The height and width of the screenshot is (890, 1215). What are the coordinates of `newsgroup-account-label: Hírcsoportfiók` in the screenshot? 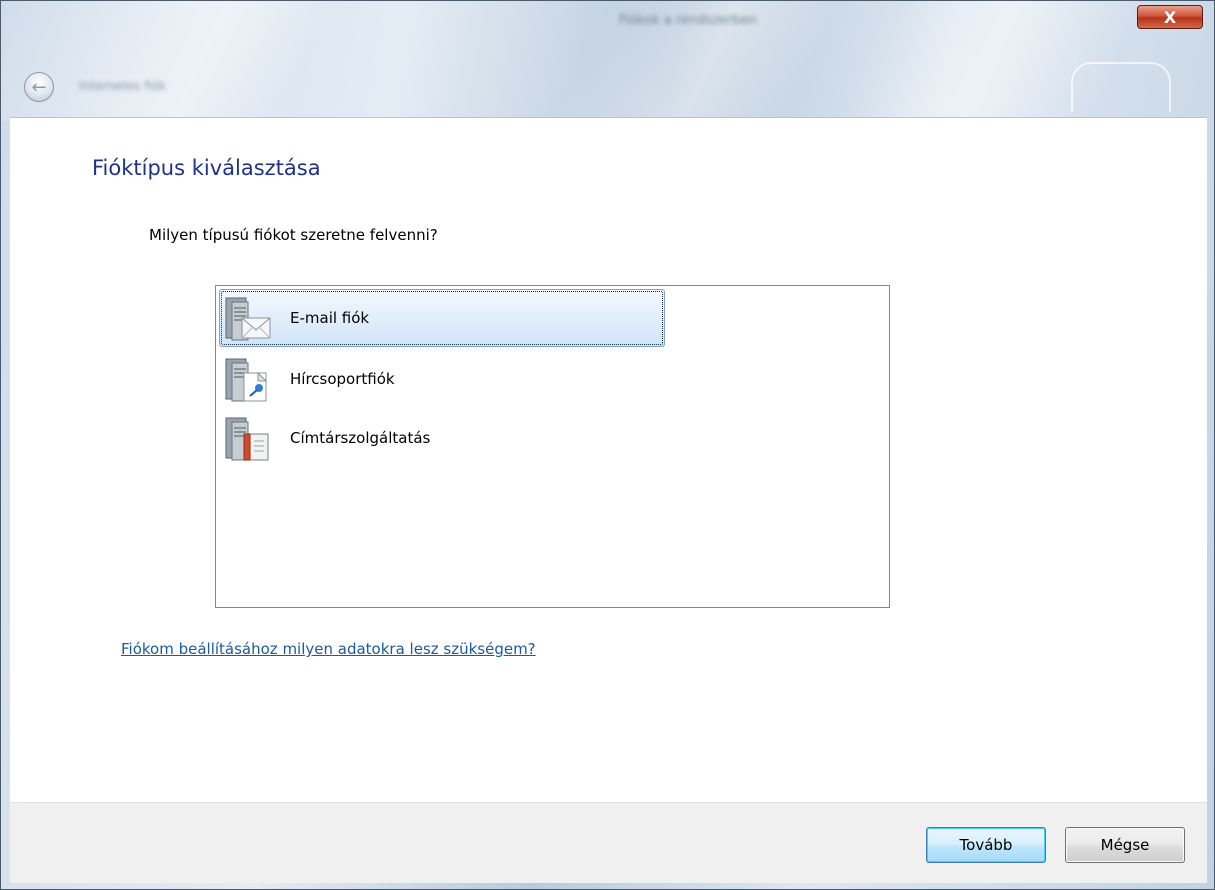 It's located at (342, 379).